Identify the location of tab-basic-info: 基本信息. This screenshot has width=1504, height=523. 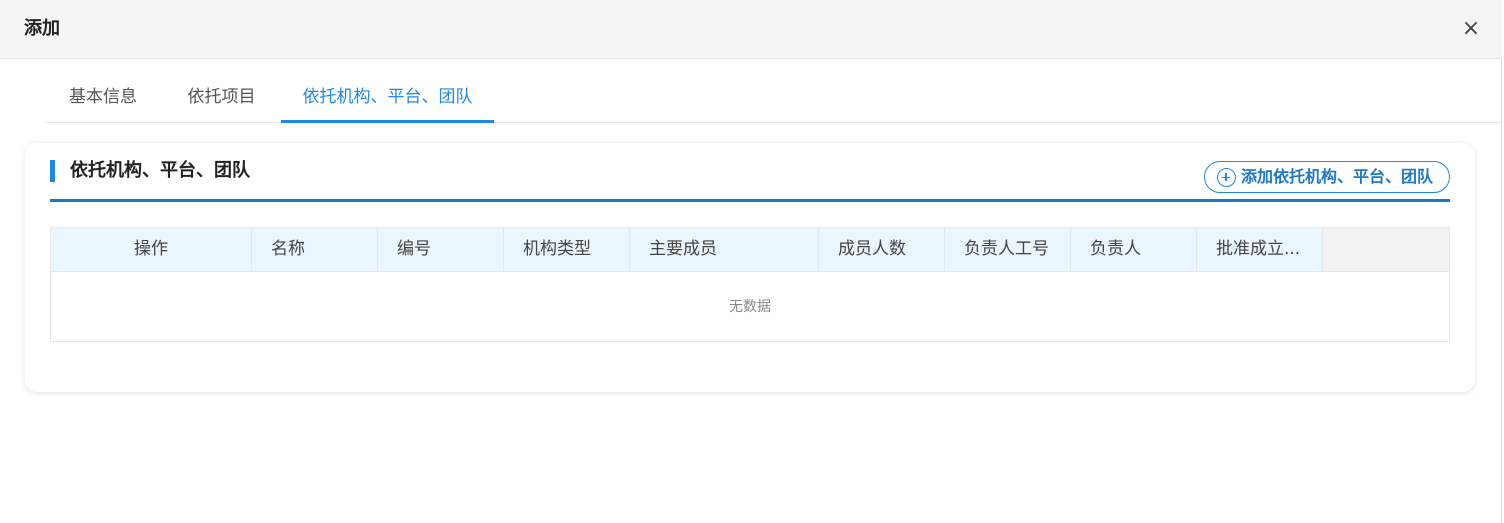
(103, 98).